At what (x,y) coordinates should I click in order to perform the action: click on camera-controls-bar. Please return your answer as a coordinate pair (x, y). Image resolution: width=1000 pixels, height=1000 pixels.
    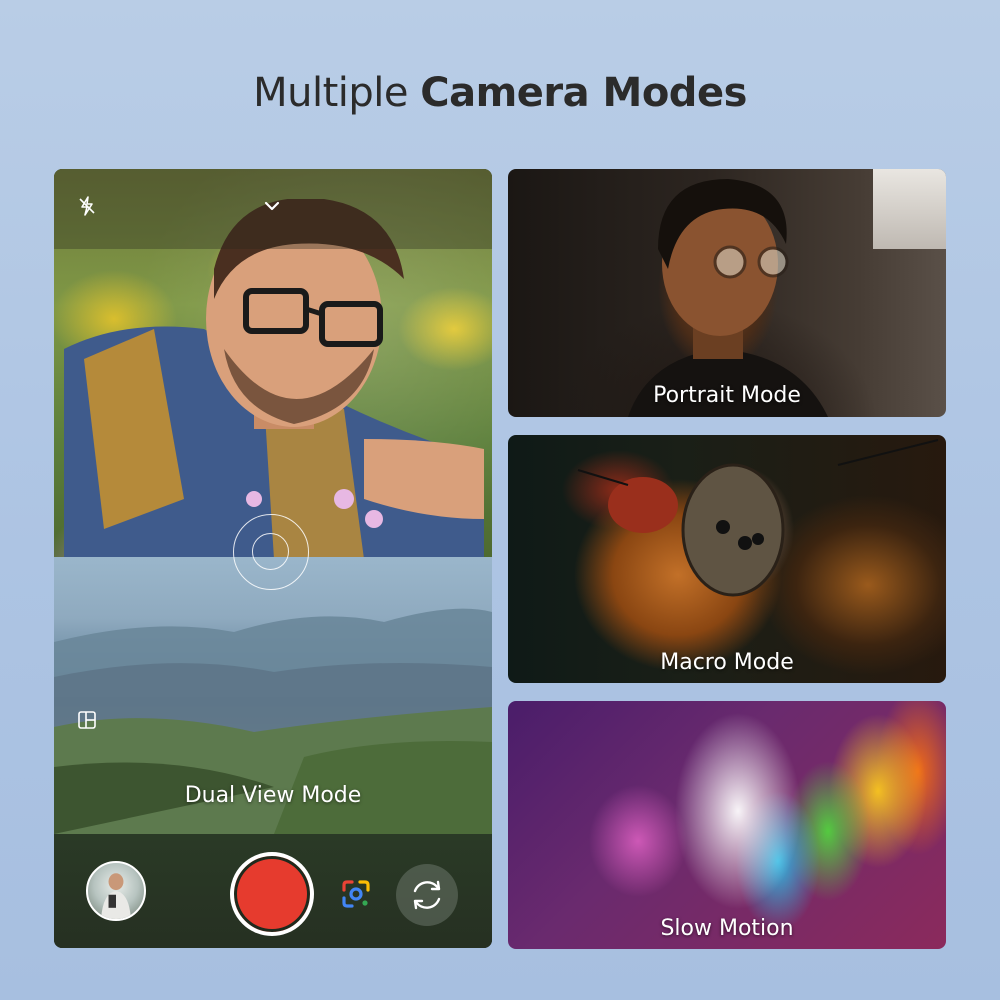
    Looking at the image, I should click on (273, 891).